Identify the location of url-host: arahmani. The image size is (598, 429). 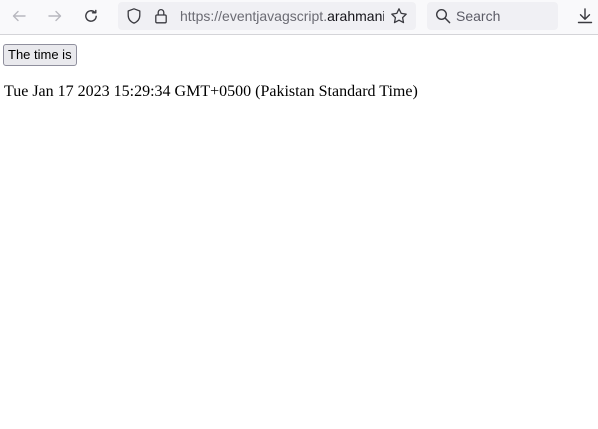
(355, 16).